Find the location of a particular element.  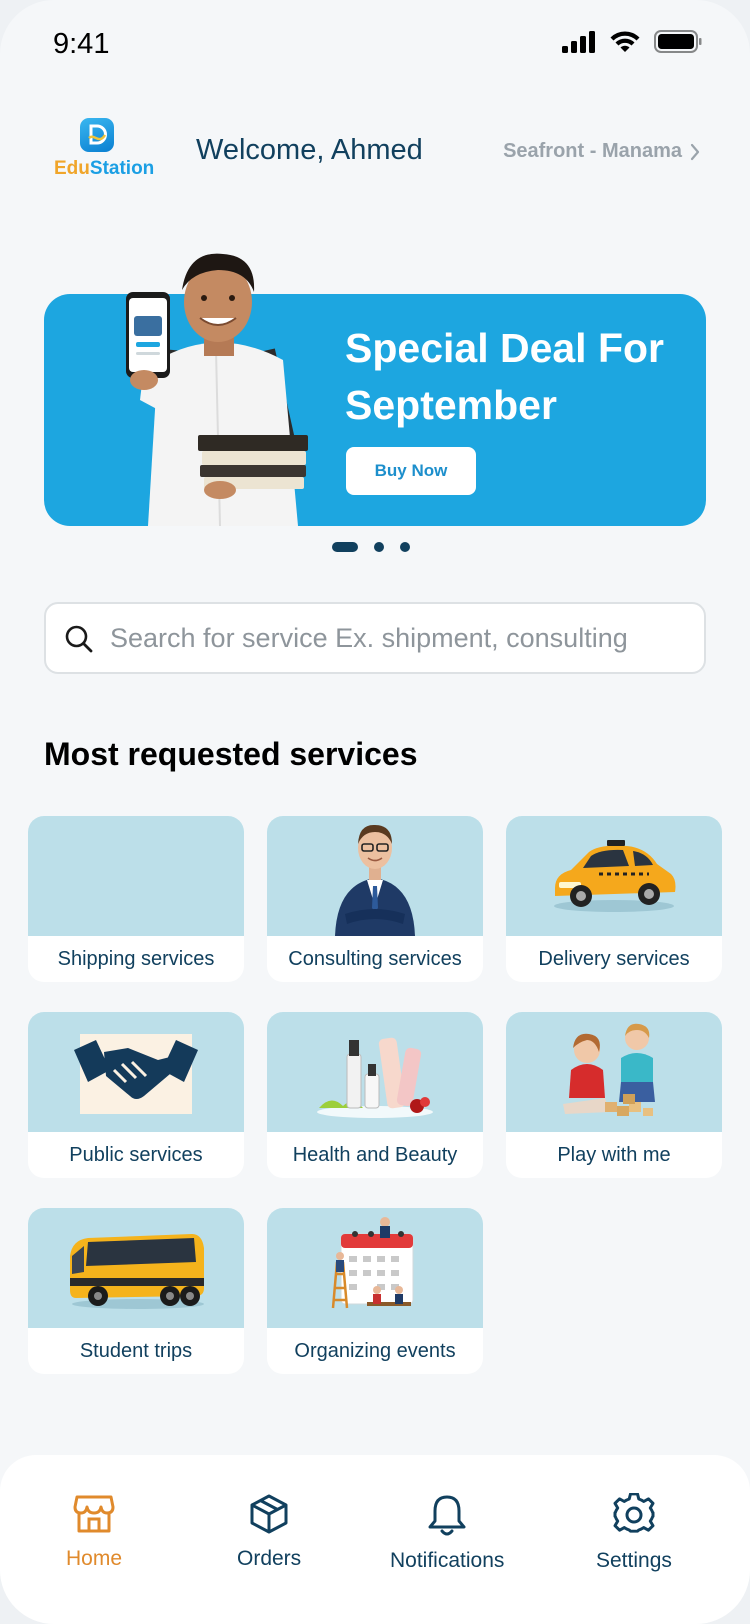

nav-item-settings: Settings is located at coordinates (634, 1533).